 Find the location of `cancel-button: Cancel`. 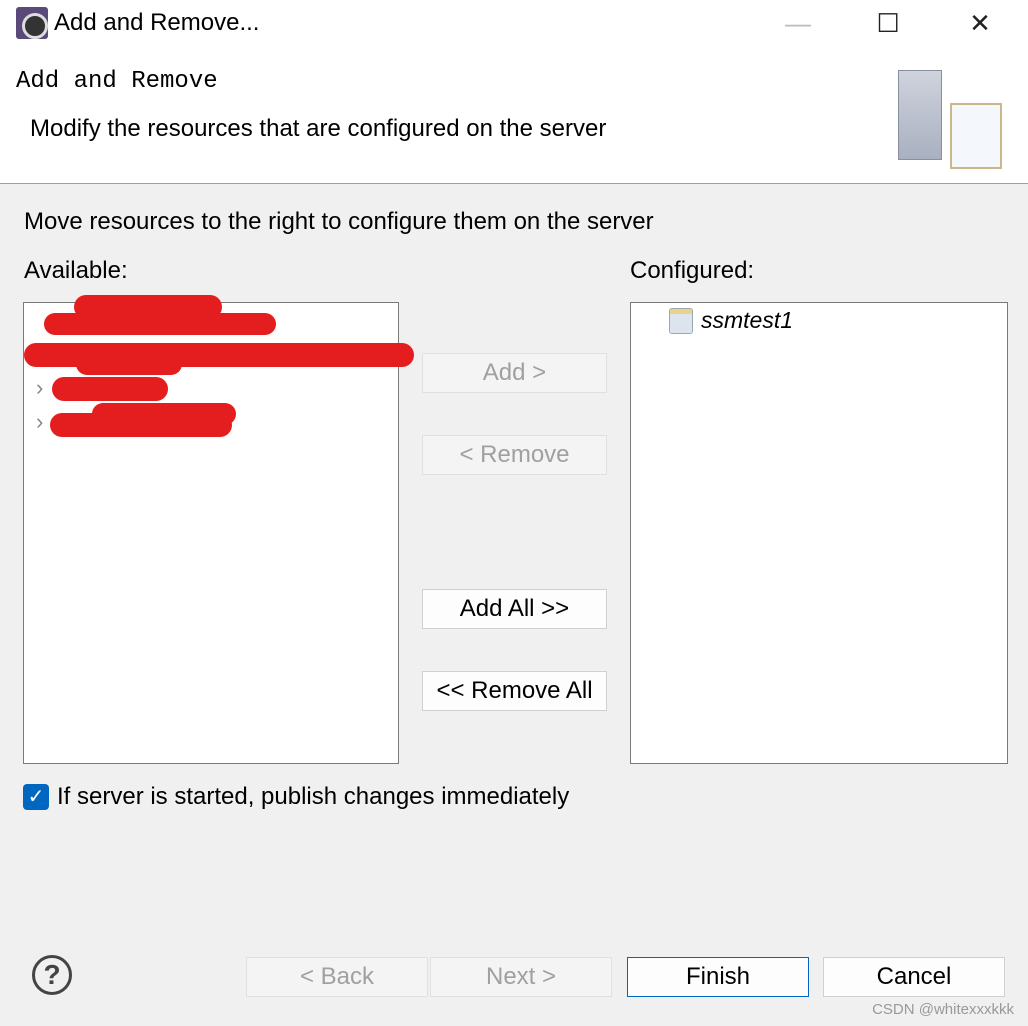

cancel-button: Cancel is located at coordinates (914, 977).